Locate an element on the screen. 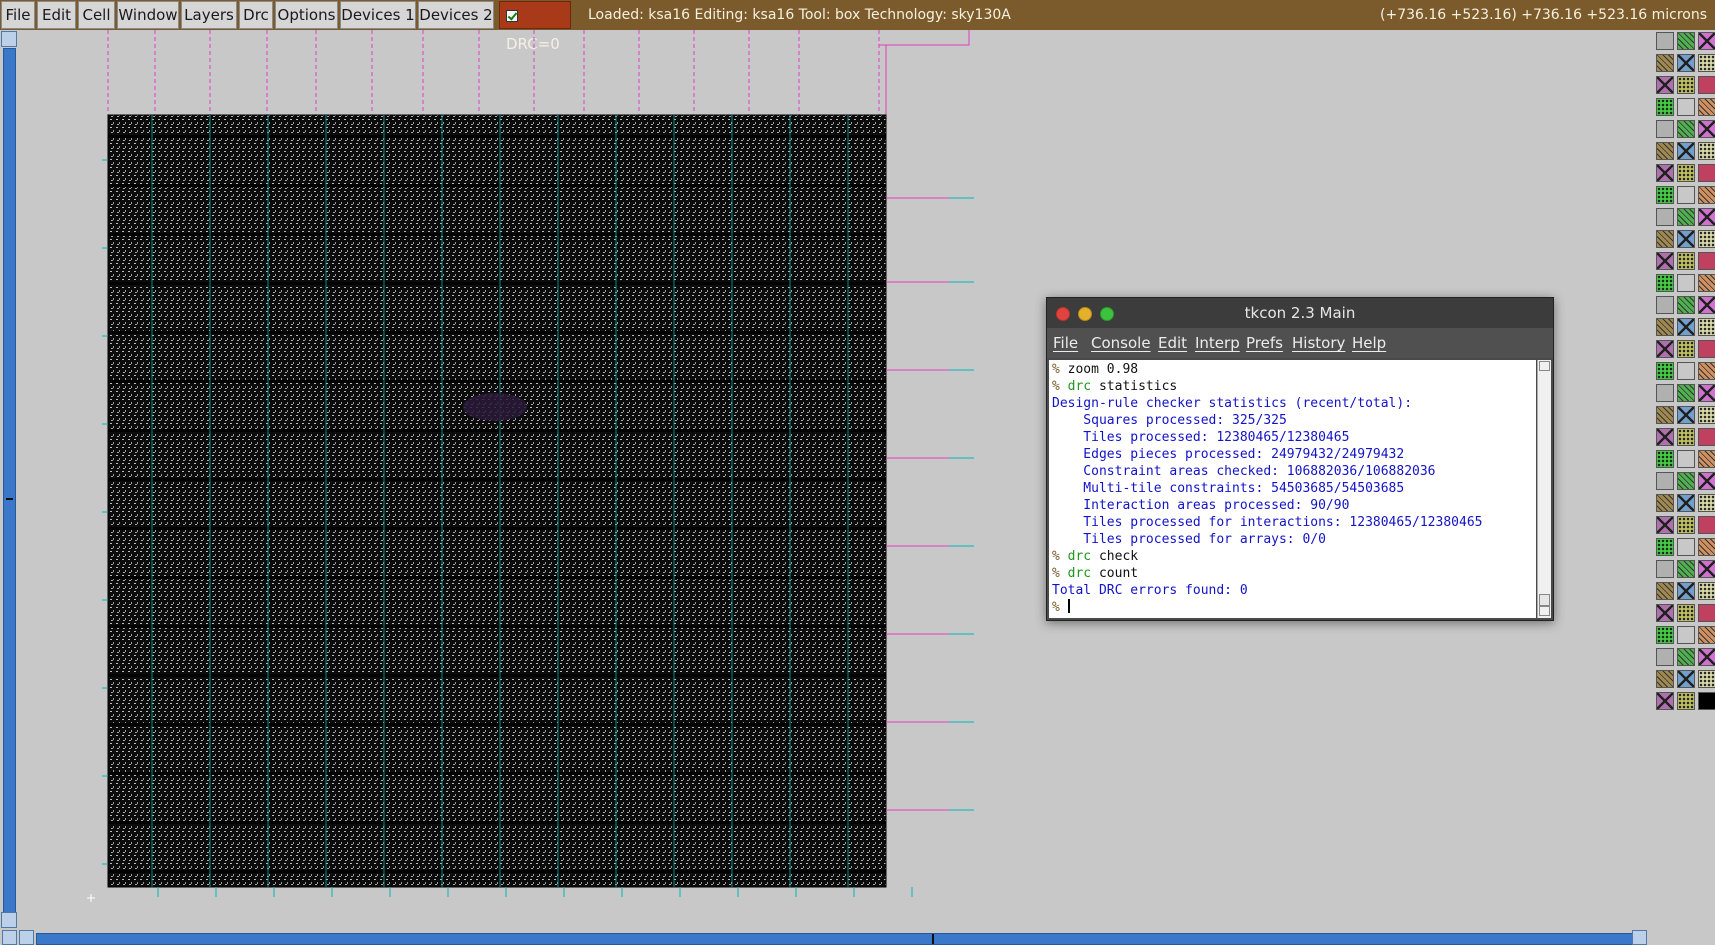 This screenshot has height=945, width=1715. console-scrollbar is located at coordinates (1544, 489).